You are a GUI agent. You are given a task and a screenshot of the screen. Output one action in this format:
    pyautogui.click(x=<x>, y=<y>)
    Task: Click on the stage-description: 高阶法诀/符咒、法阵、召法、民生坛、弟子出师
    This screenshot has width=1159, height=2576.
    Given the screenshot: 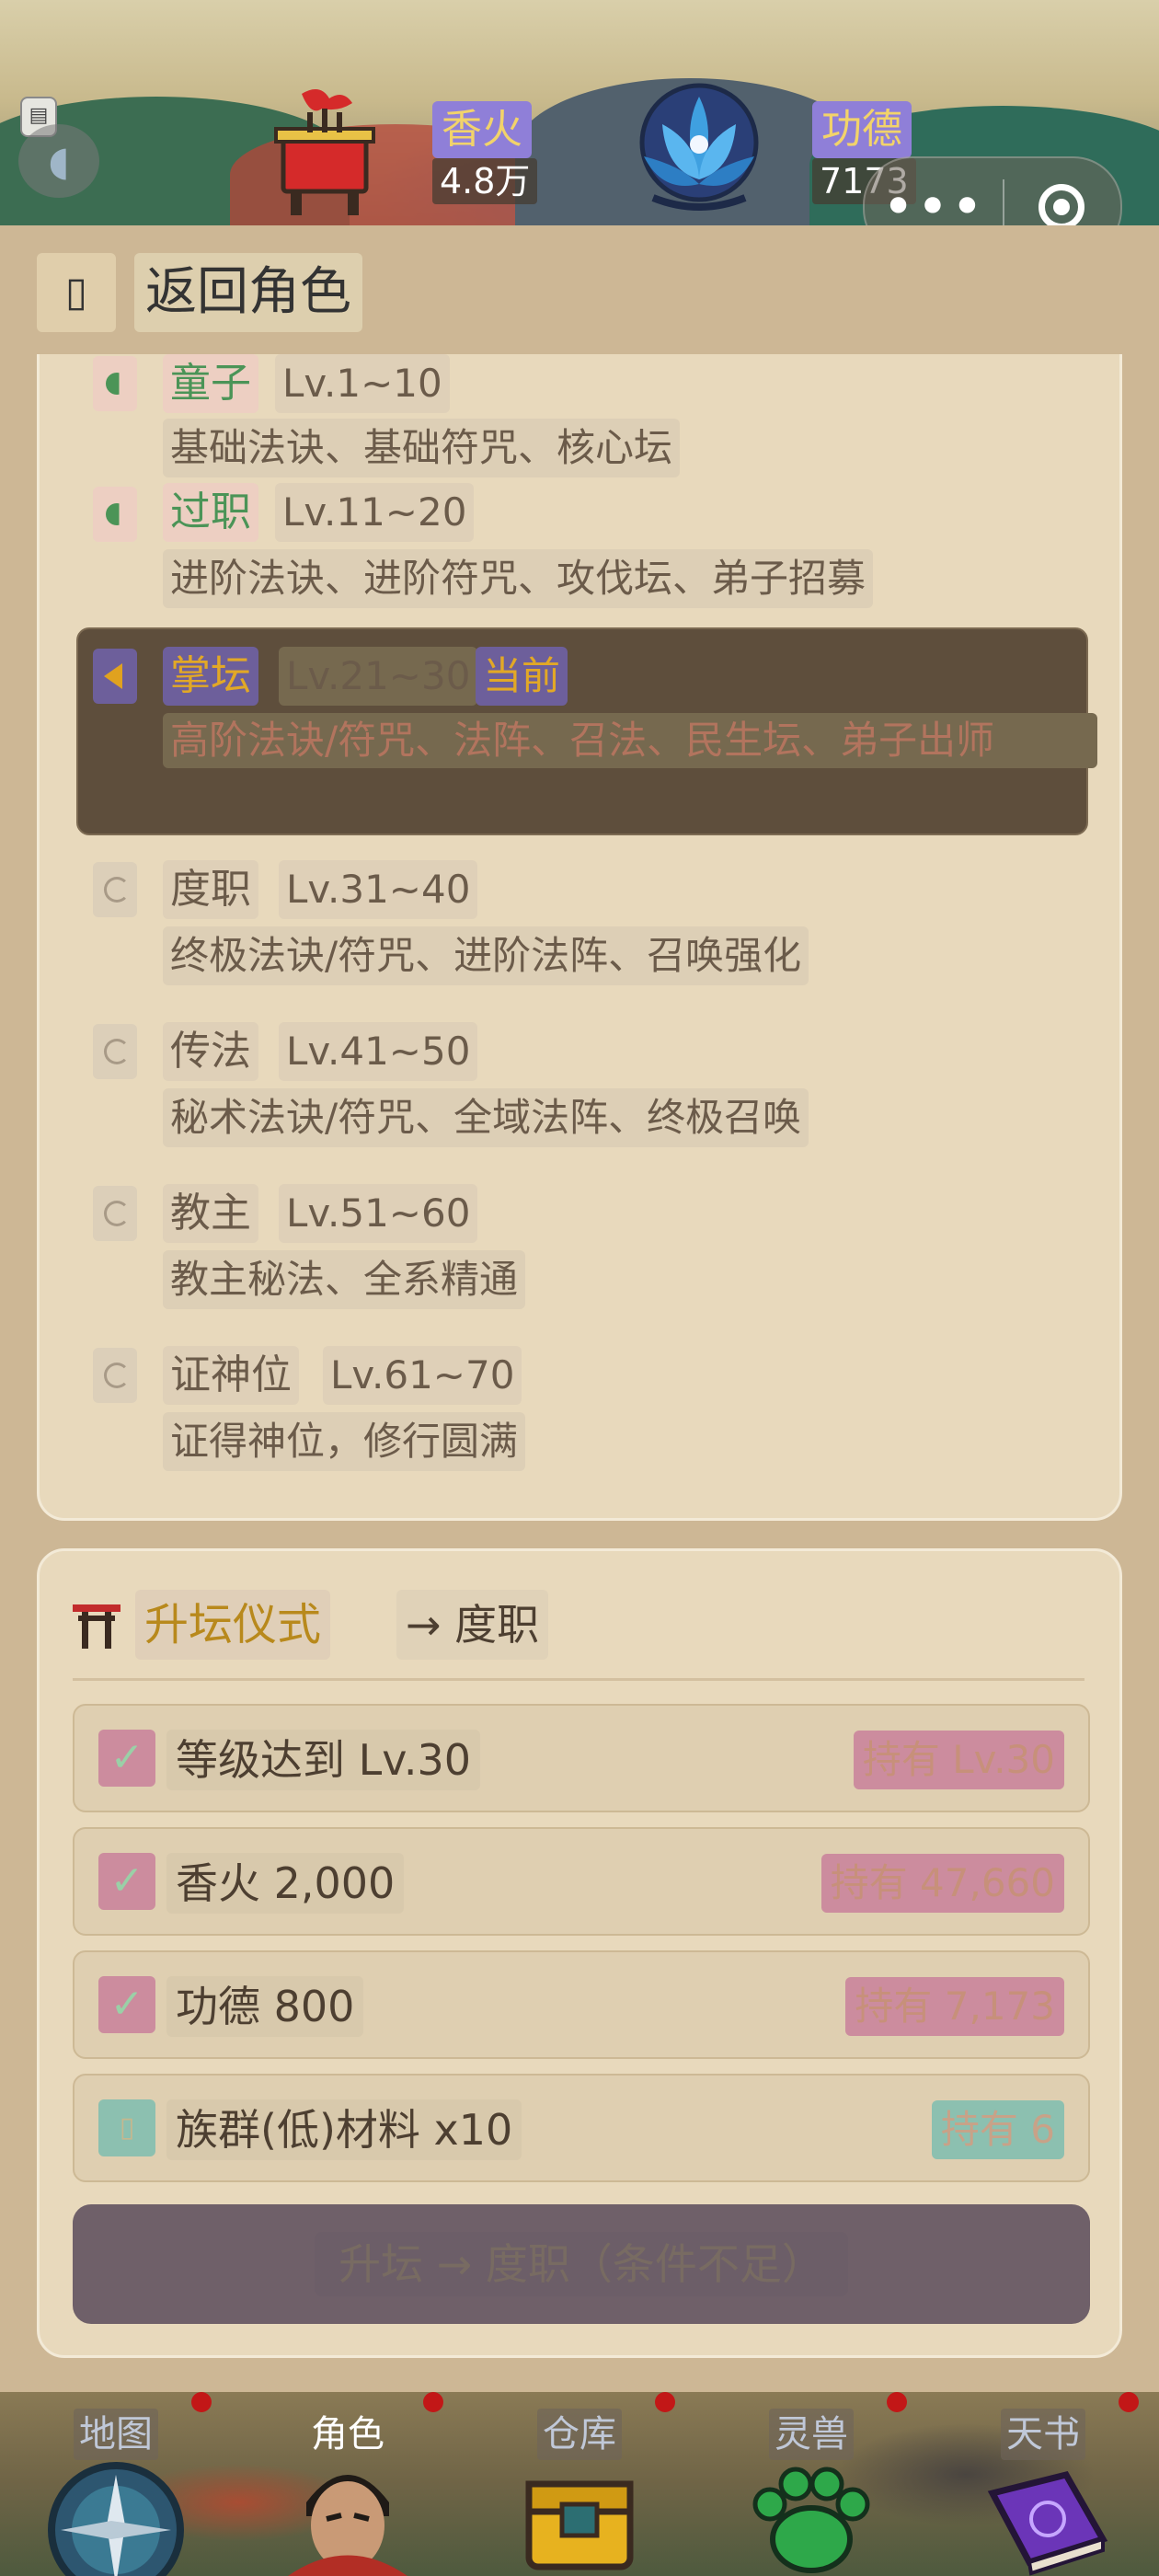 What is the action you would take?
    pyautogui.click(x=630, y=740)
    